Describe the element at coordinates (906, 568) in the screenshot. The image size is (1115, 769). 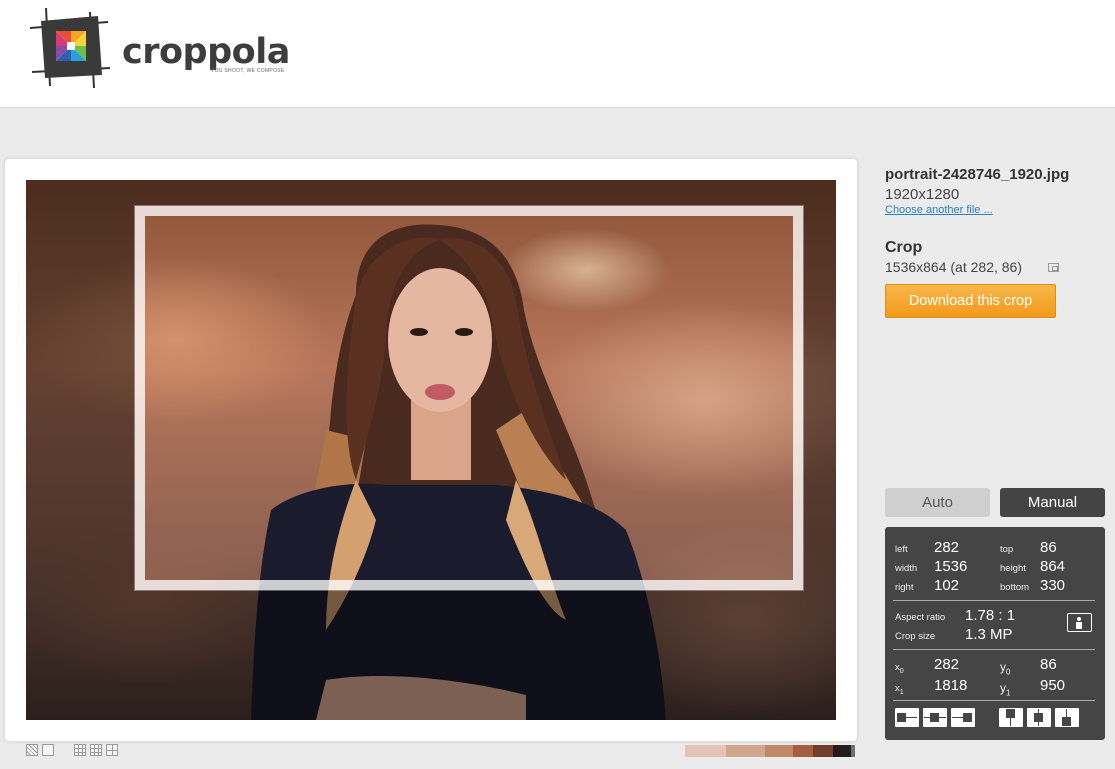
I see `width-label: width` at that location.